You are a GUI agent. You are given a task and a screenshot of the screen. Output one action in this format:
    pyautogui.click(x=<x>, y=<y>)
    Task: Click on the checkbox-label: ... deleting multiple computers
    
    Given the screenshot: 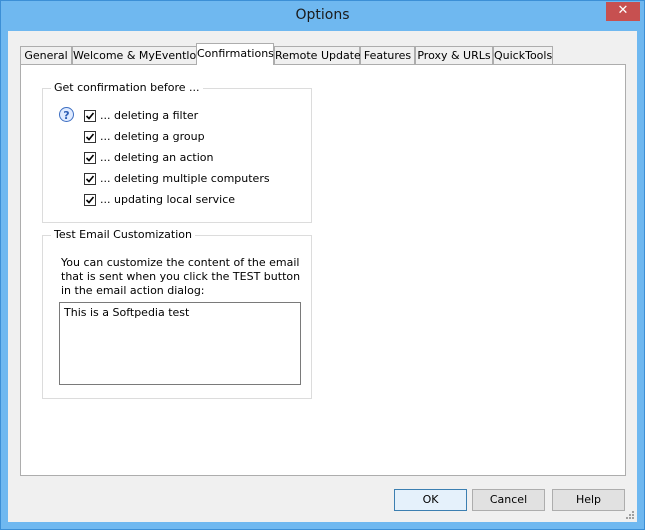 What is the action you would take?
    pyautogui.click(x=185, y=178)
    